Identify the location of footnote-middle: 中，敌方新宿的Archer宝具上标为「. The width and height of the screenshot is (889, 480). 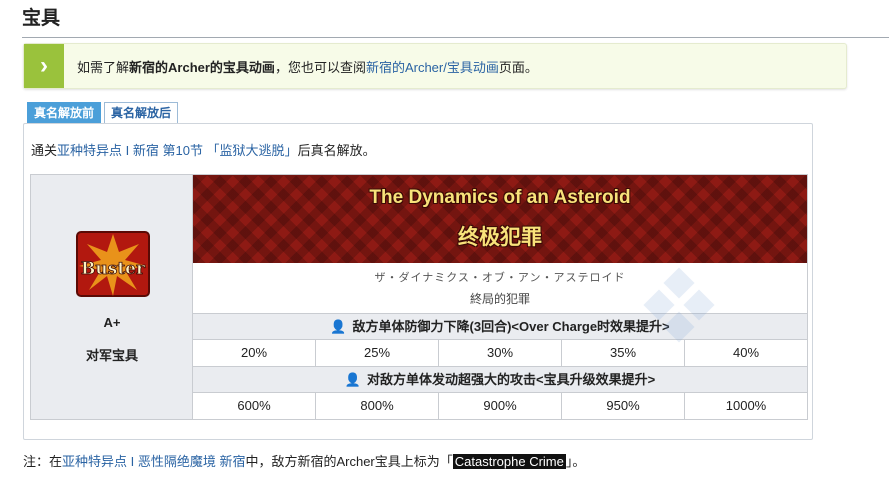
(349, 461).